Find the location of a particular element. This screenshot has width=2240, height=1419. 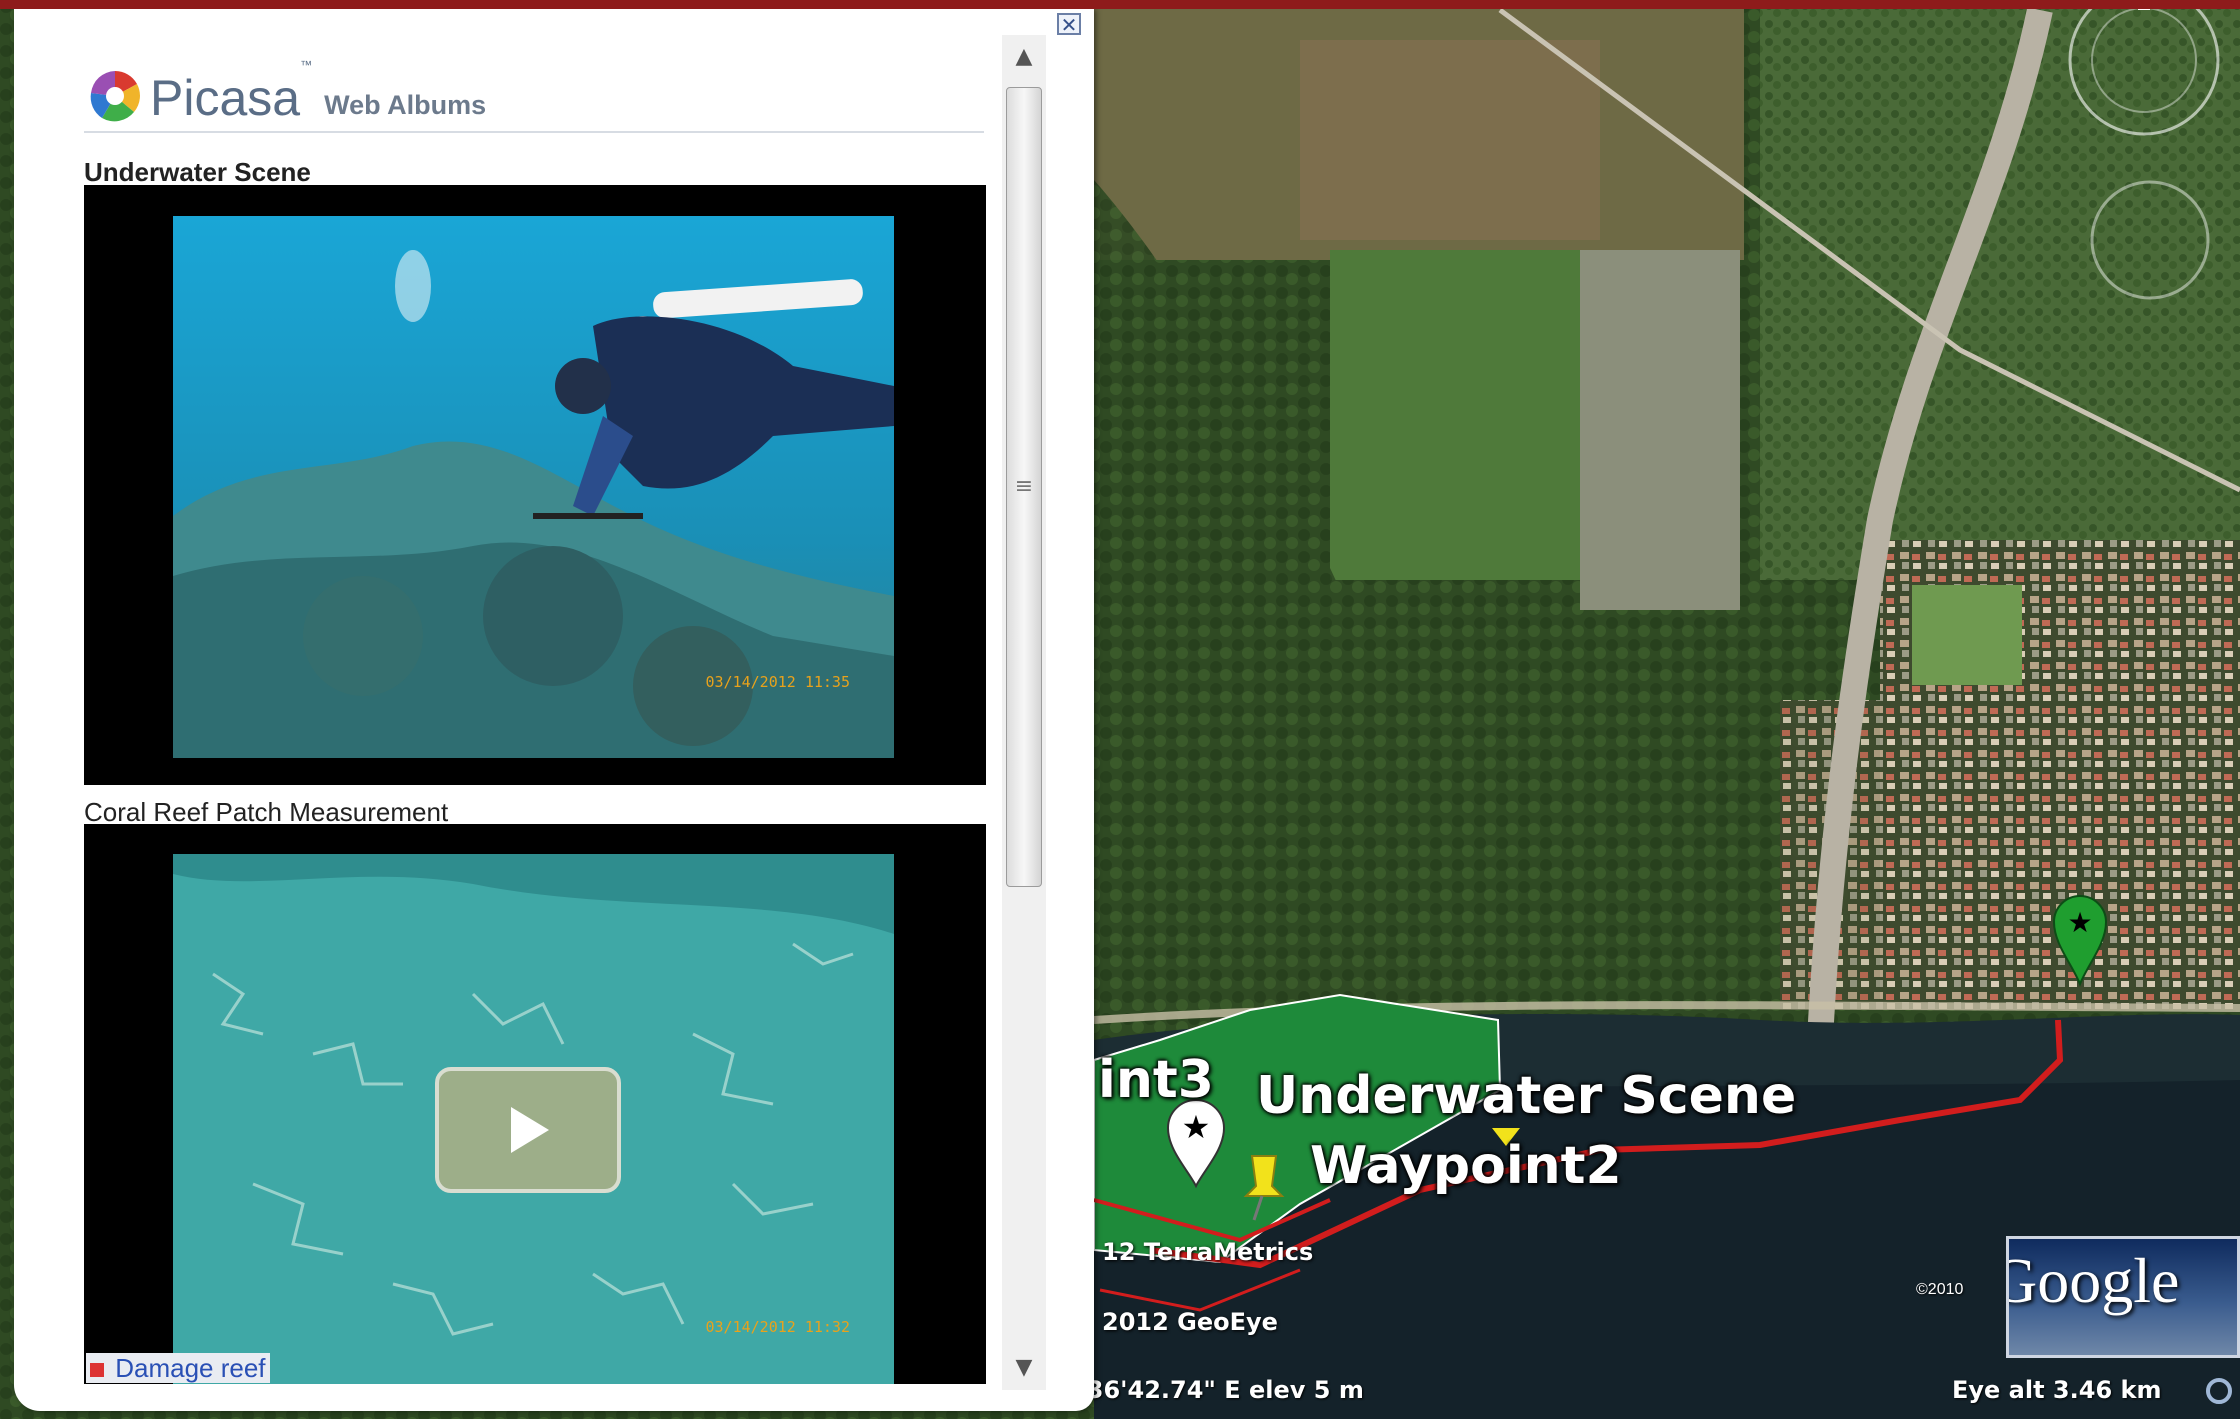

scrollbar-grip-icon: ≡ is located at coordinates (1024, 486).